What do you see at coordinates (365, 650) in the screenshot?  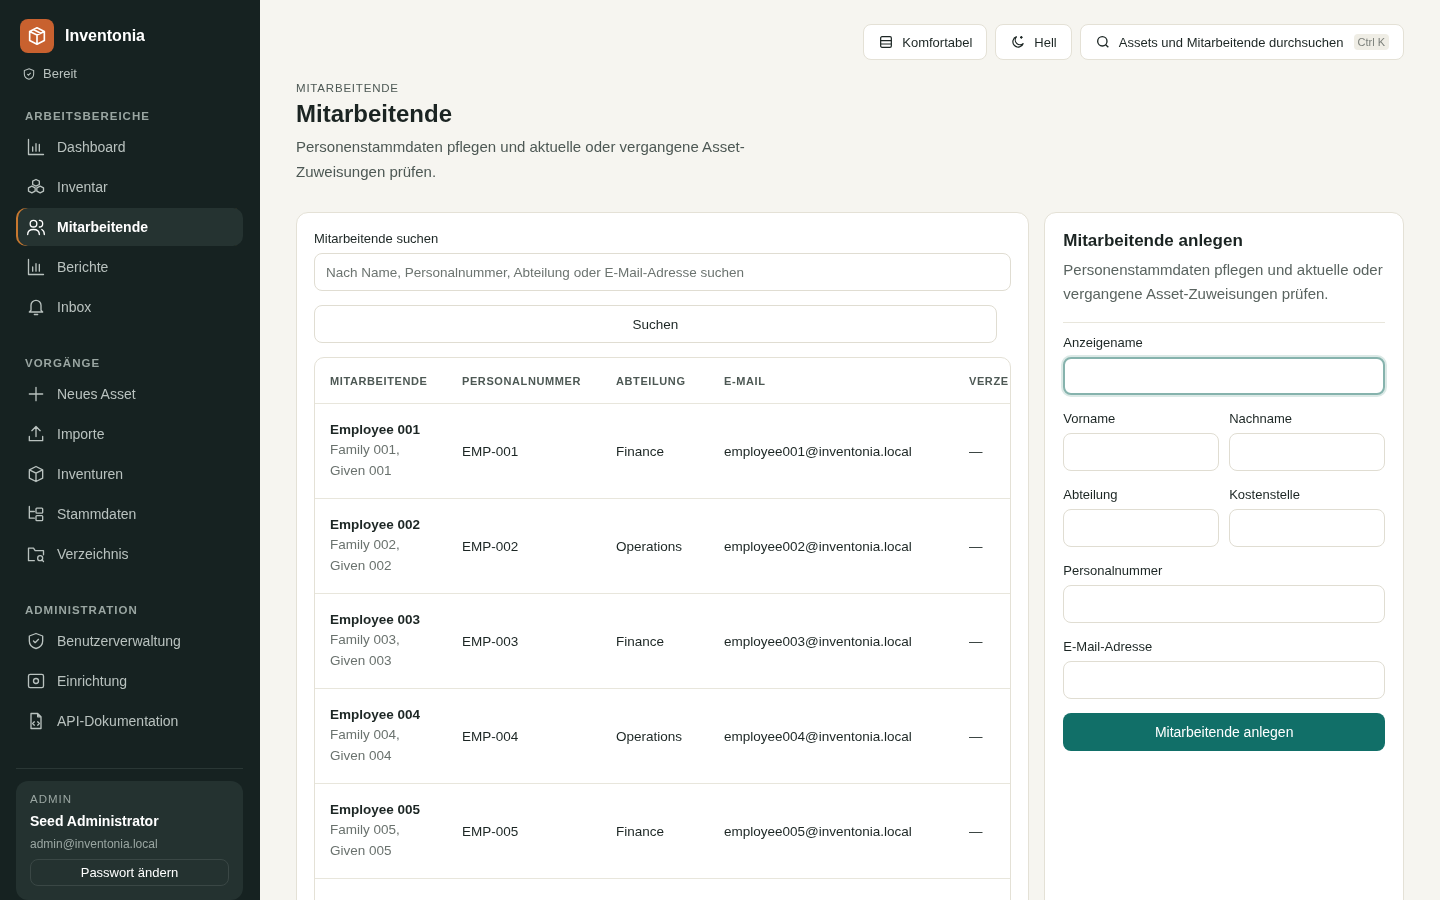 I see `employee-detail: Family 003, Given 003` at bounding box center [365, 650].